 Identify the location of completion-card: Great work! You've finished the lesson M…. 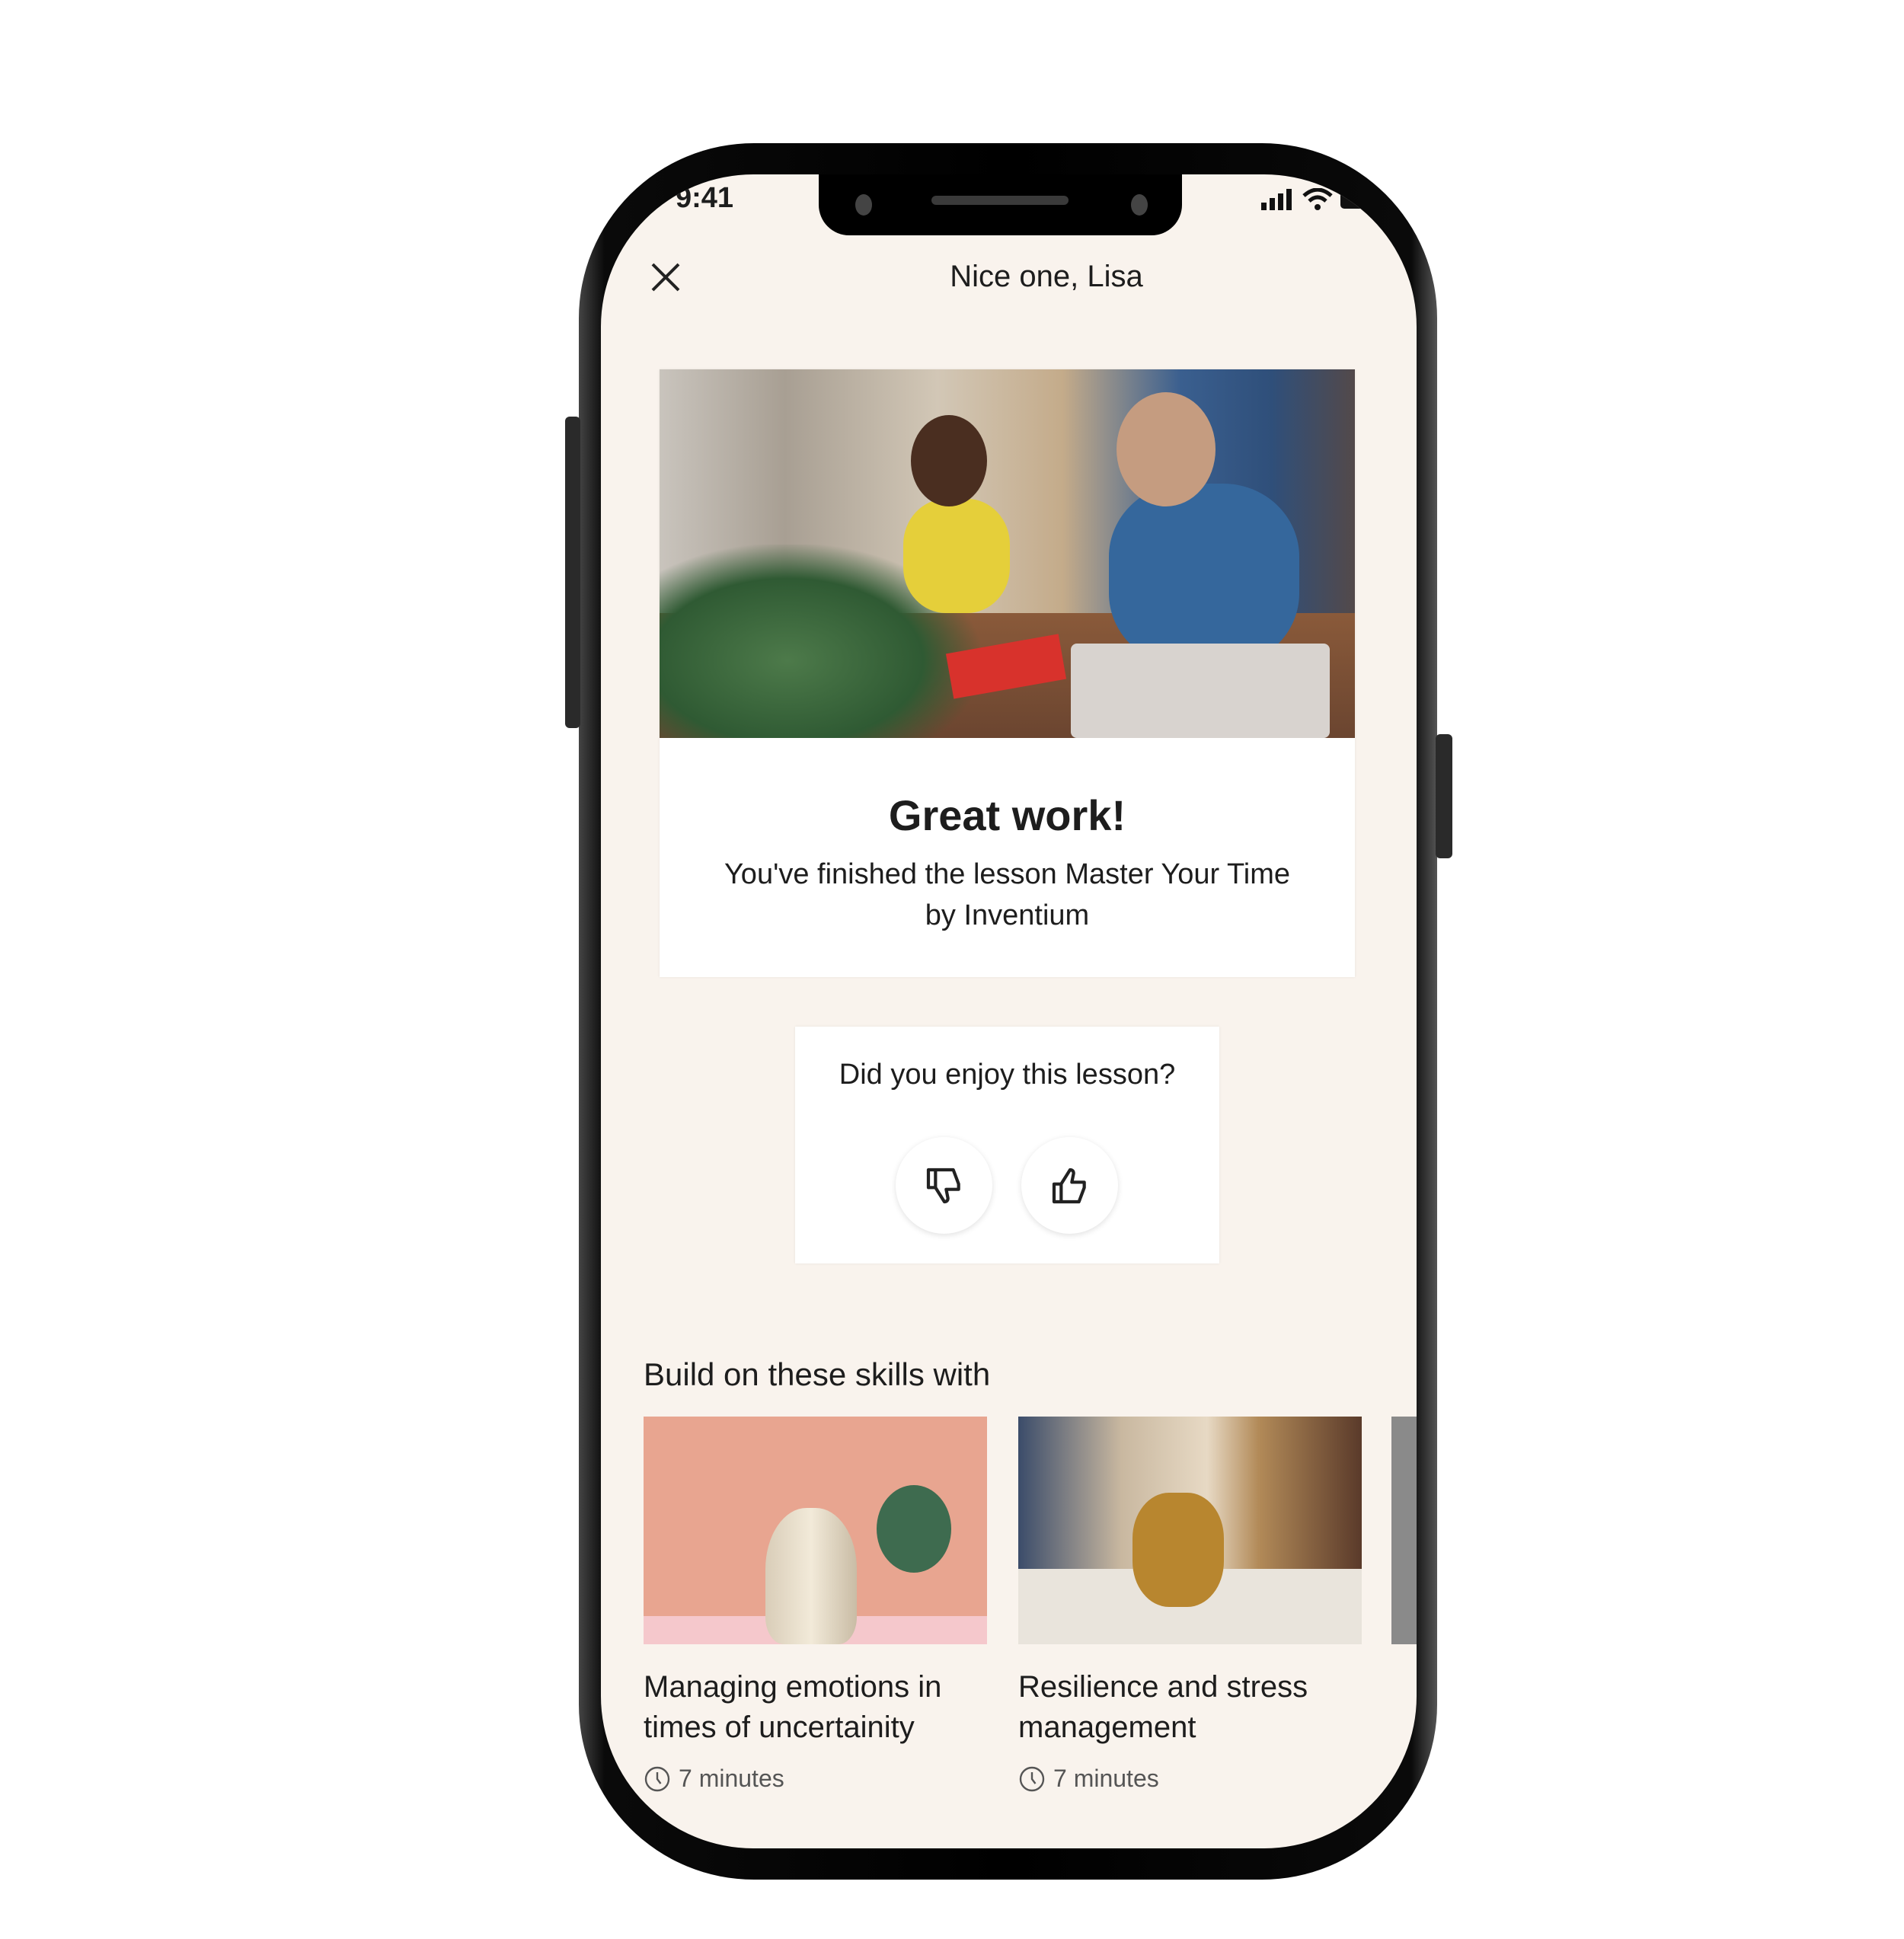
(1007, 673).